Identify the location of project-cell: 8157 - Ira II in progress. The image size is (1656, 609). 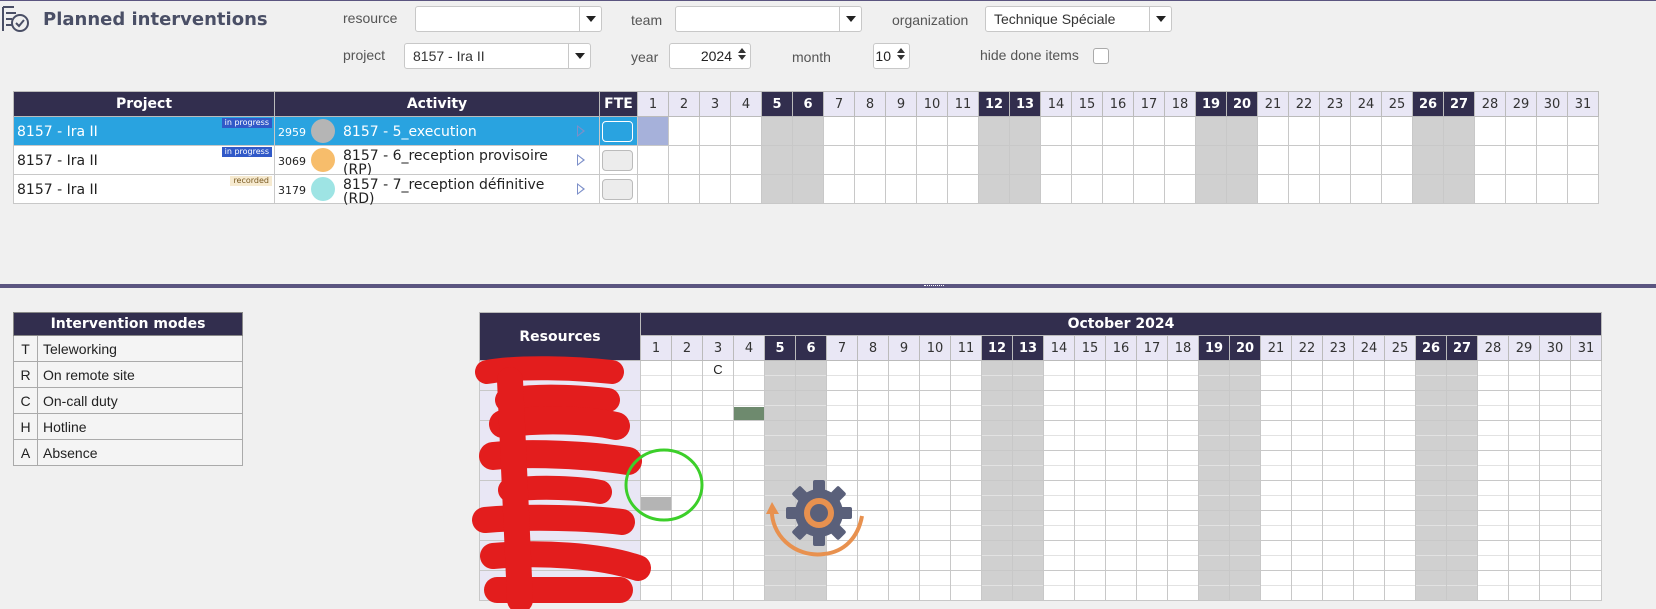
(144, 160).